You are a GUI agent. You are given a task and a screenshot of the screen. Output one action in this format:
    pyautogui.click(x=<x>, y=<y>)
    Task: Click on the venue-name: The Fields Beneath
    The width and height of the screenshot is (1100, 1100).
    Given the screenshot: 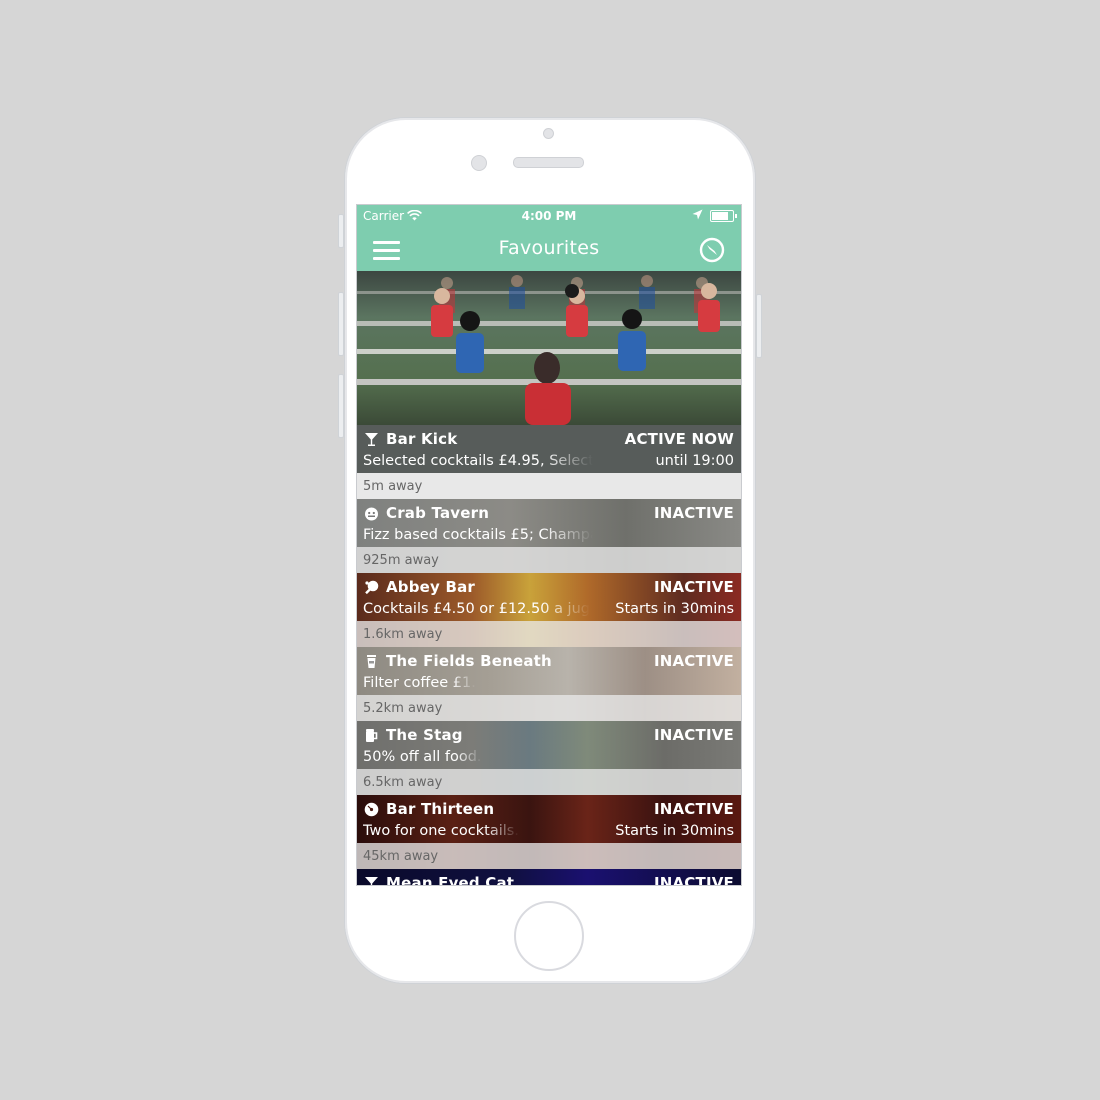 What is the action you would take?
    pyautogui.click(x=469, y=661)
    